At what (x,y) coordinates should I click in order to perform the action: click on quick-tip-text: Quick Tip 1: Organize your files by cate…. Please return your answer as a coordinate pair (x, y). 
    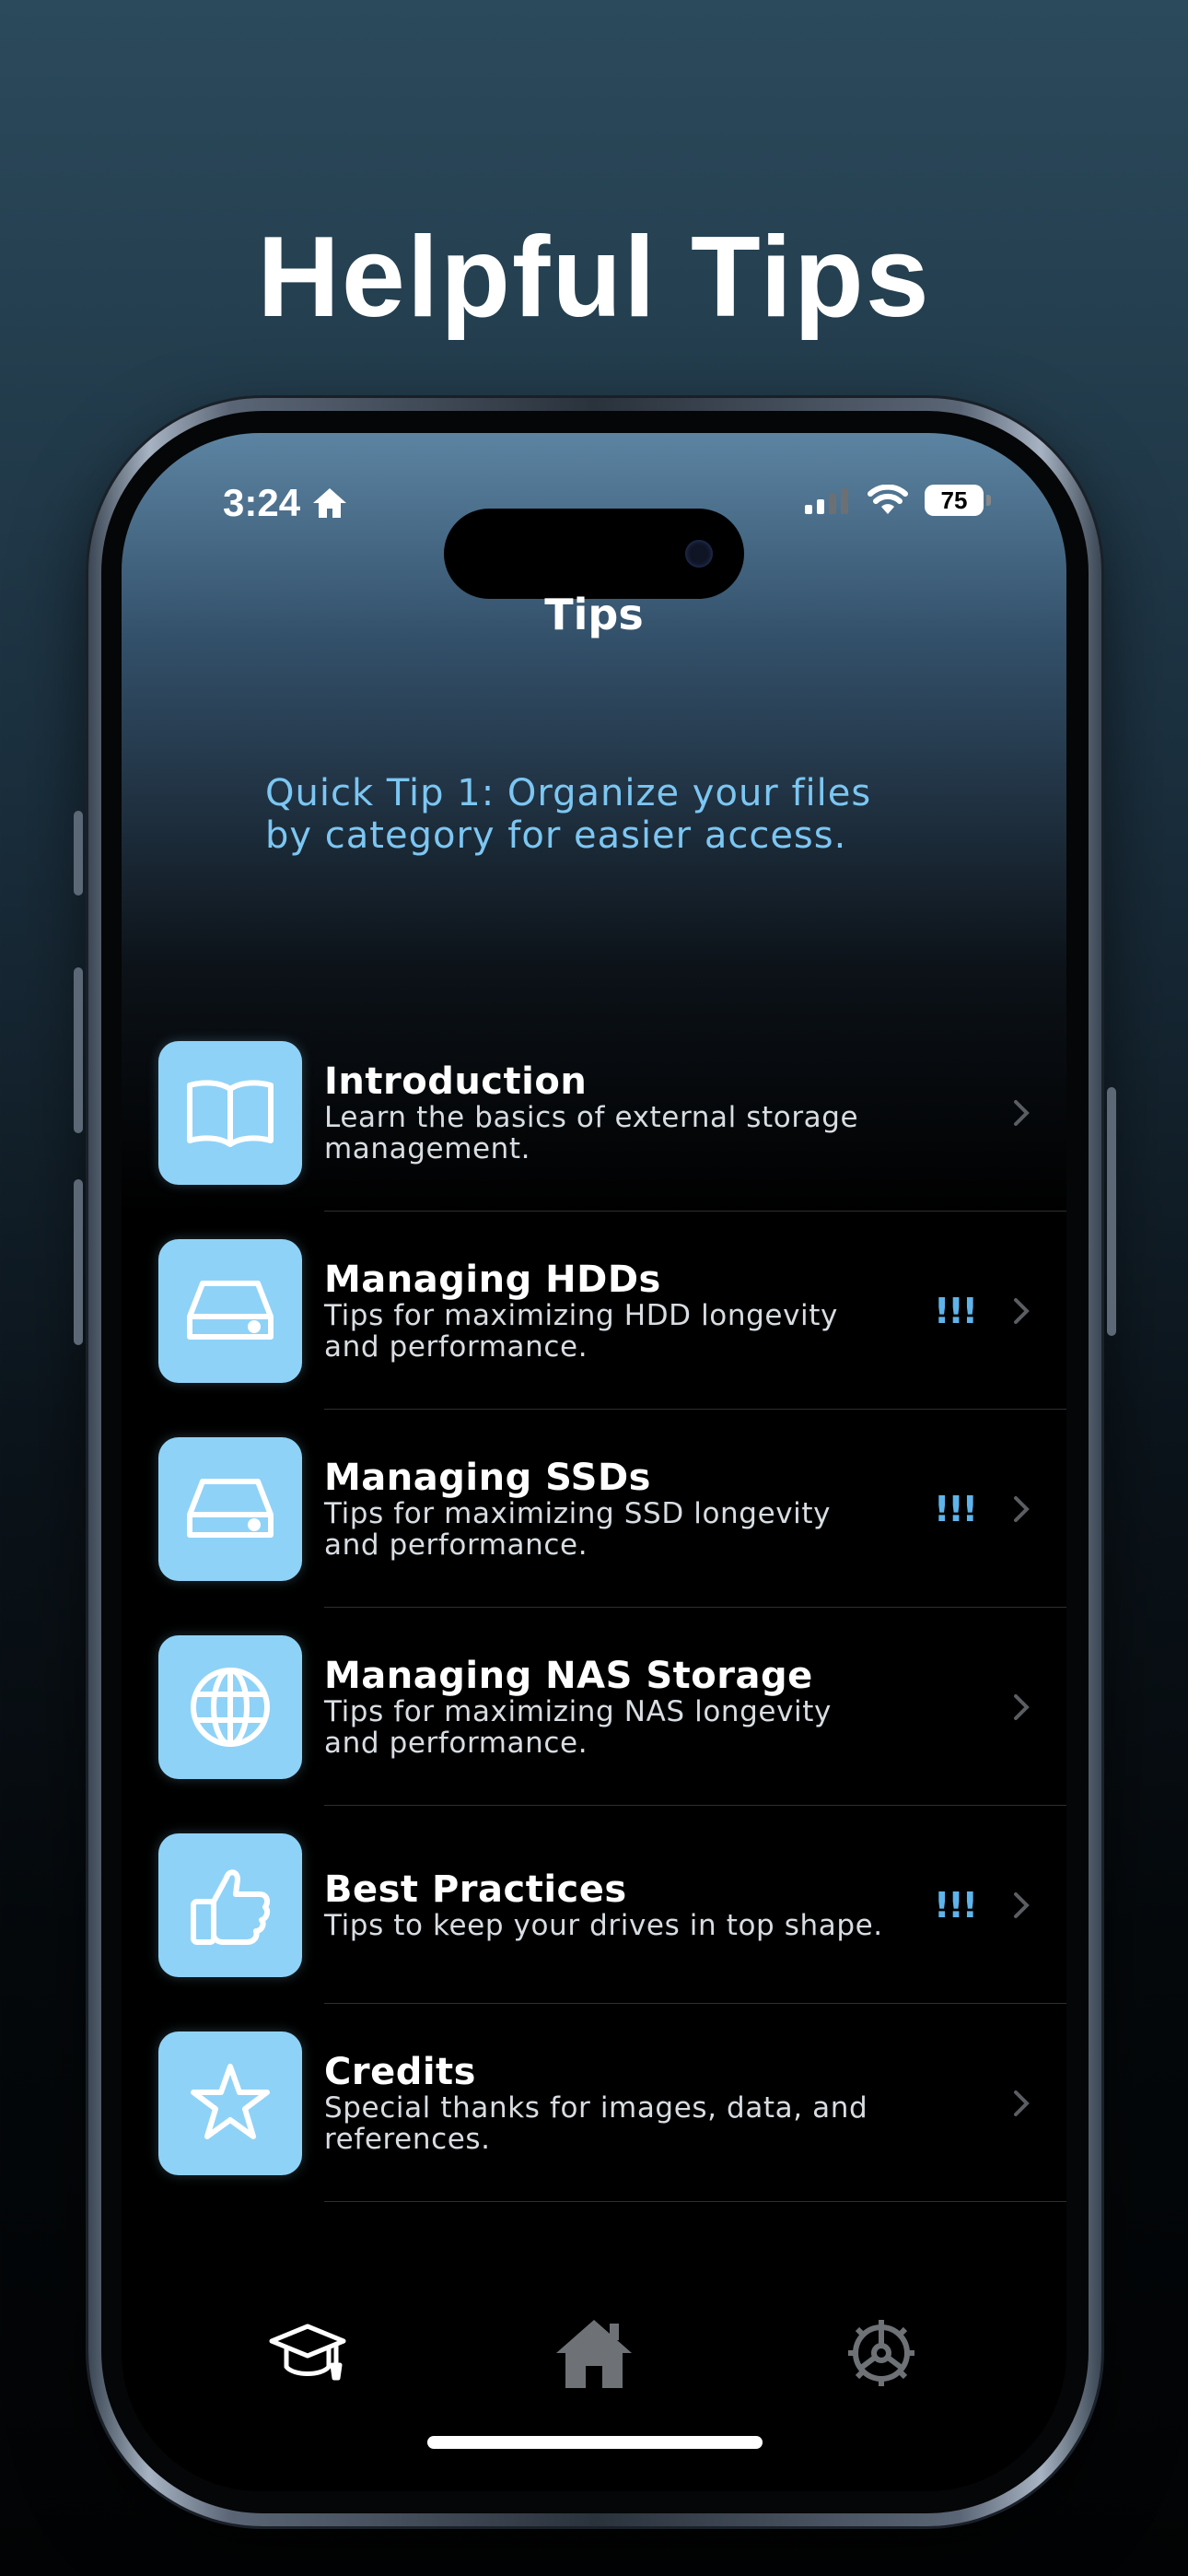
    Looking at the image, I should click on (568, 814).